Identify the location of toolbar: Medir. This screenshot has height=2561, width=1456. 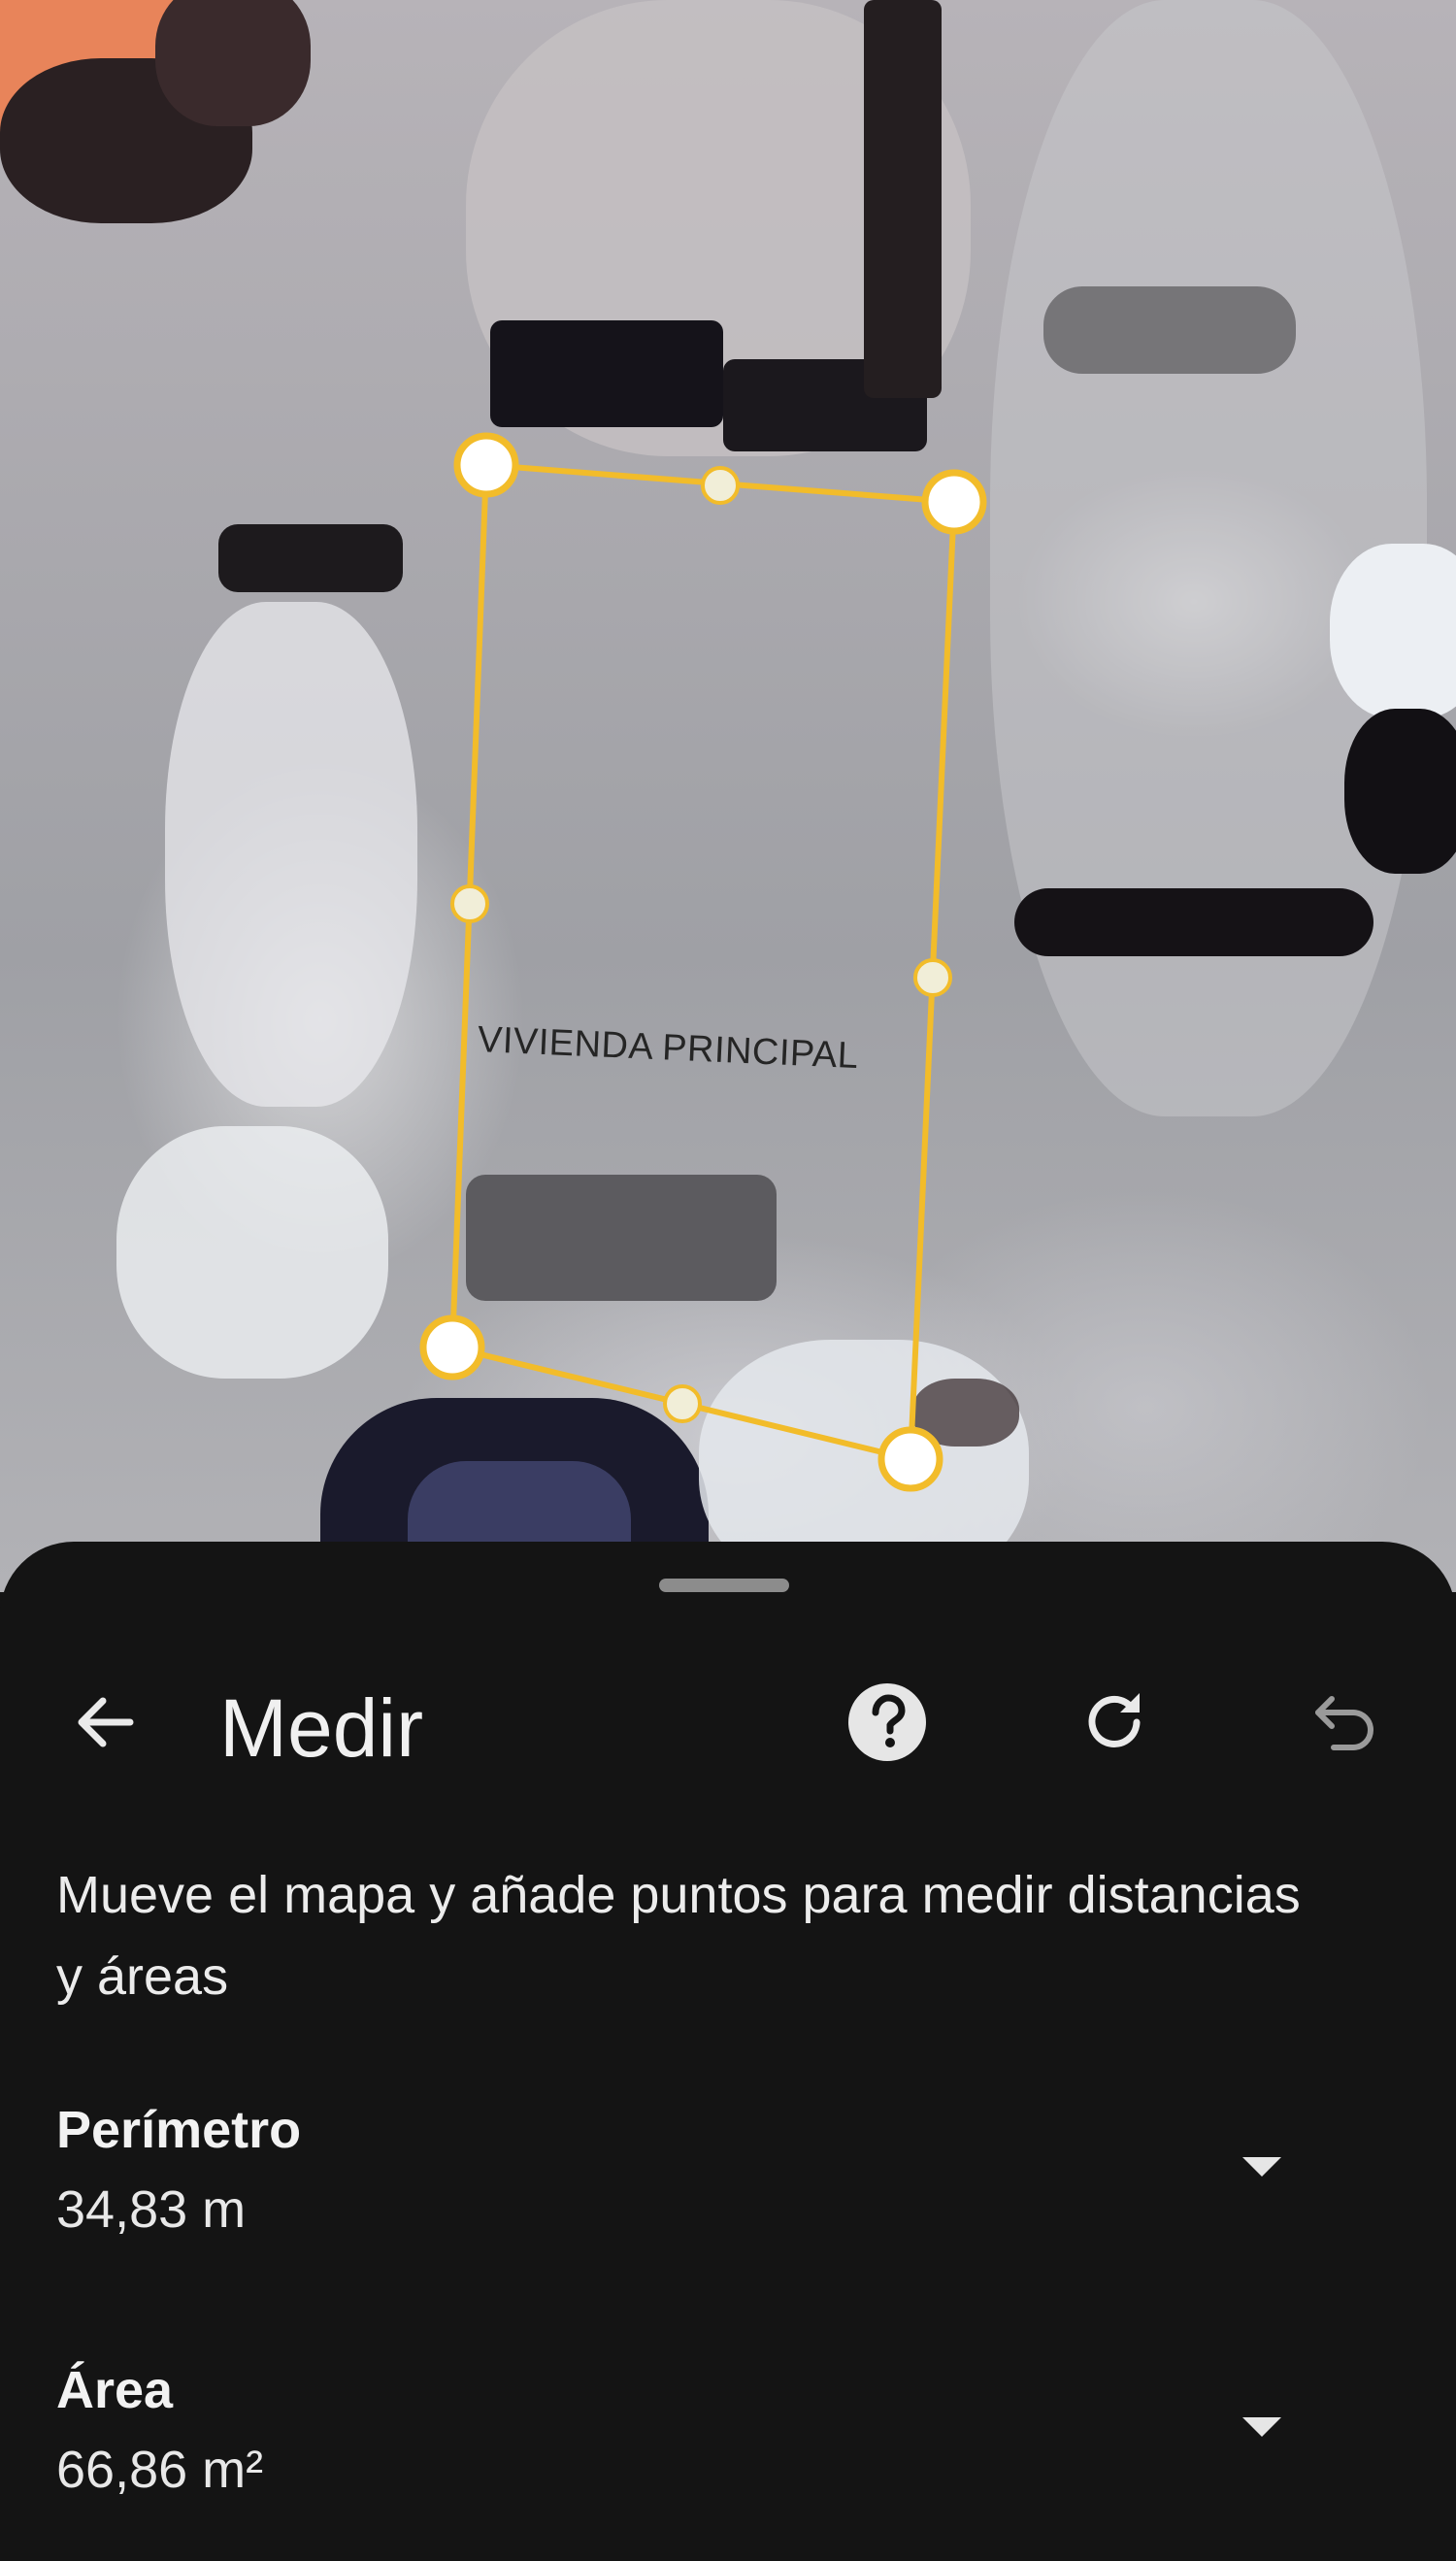
(728, 1721).